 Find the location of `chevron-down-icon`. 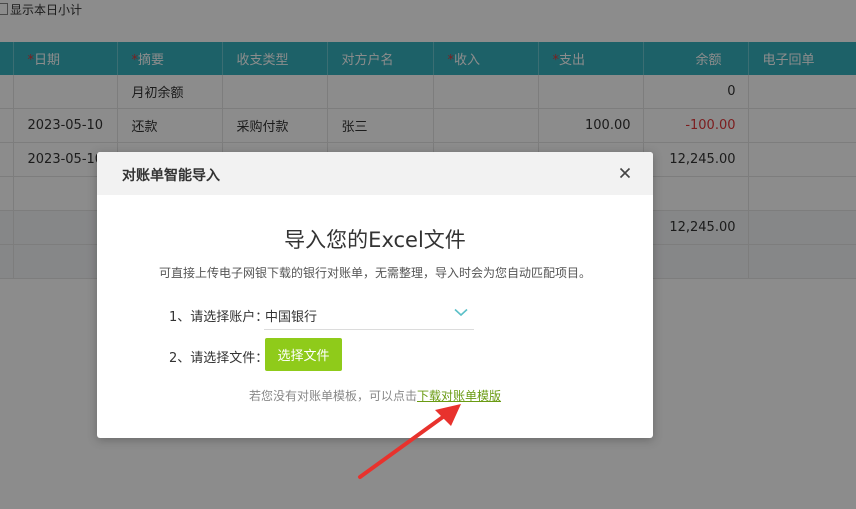

chevron-down-icon is located at coordinates (461, 313).